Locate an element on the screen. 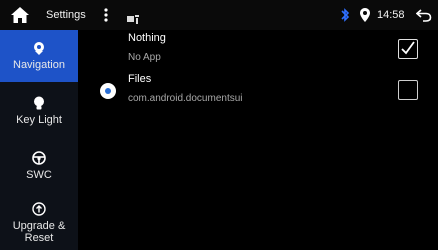 Image resolution: width=438 pixels, height=250 pixels. bluetooth-icon is located at coordinates (345, 15).